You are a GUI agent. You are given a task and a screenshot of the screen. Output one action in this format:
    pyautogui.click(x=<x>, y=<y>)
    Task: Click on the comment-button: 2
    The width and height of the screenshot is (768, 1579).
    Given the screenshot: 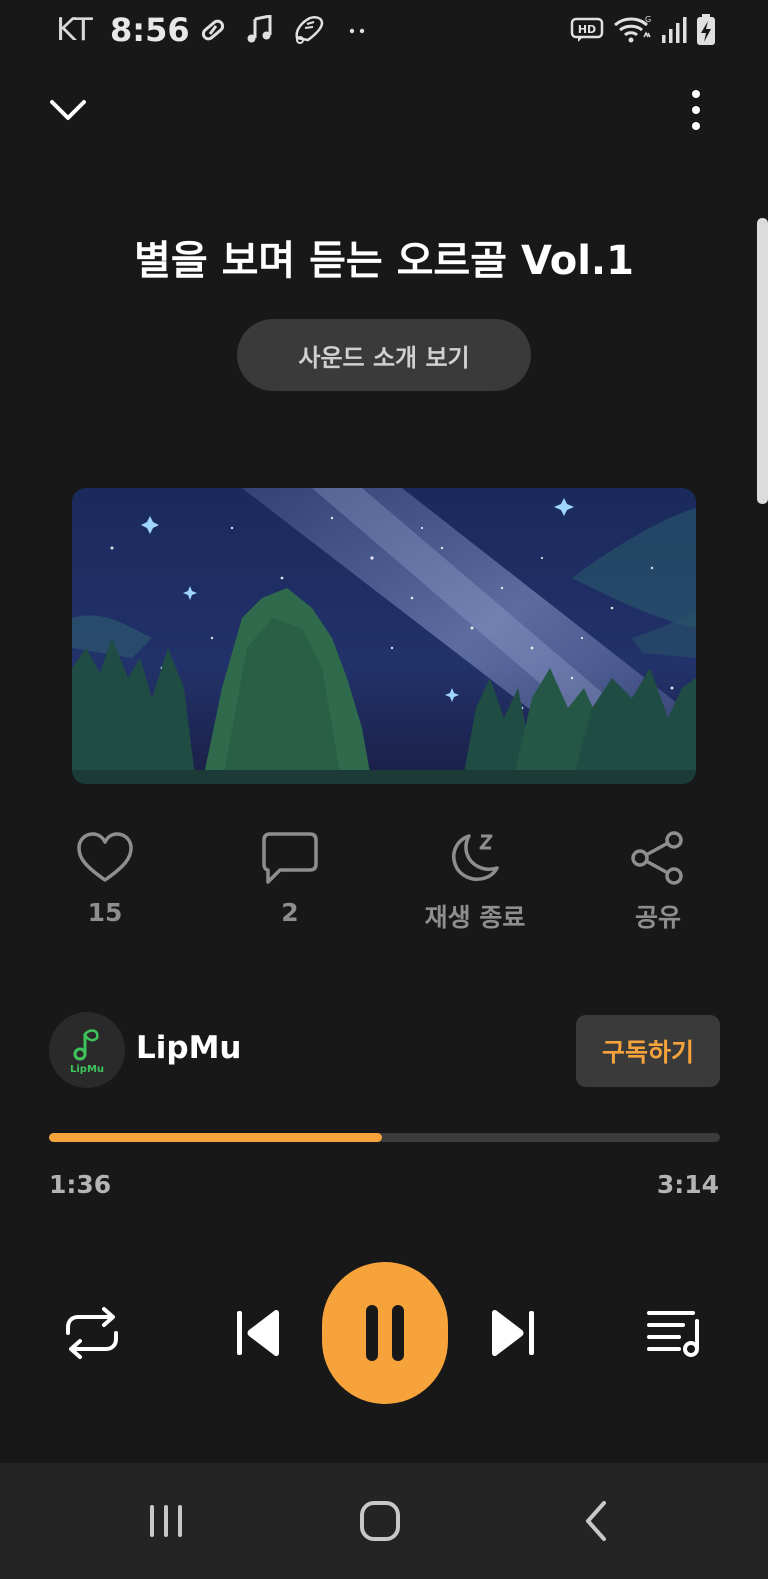 What is the action you would take?
    pyautogui.click(x=290, y=878)
    